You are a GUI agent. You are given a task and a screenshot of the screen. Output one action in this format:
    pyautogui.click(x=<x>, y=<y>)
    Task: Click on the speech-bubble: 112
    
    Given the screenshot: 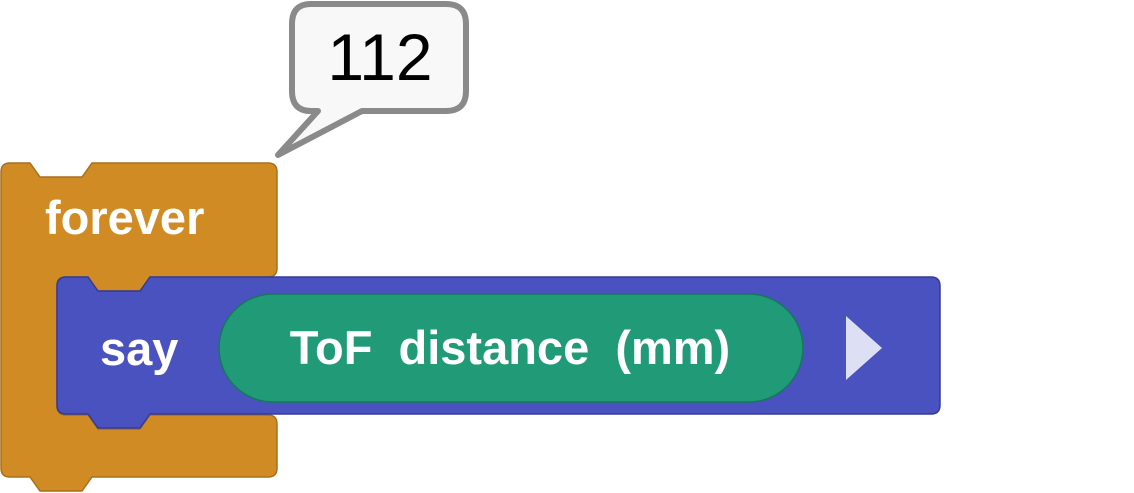 What is the action you would take?
    pyautogui.click(x=372, y=79)
    